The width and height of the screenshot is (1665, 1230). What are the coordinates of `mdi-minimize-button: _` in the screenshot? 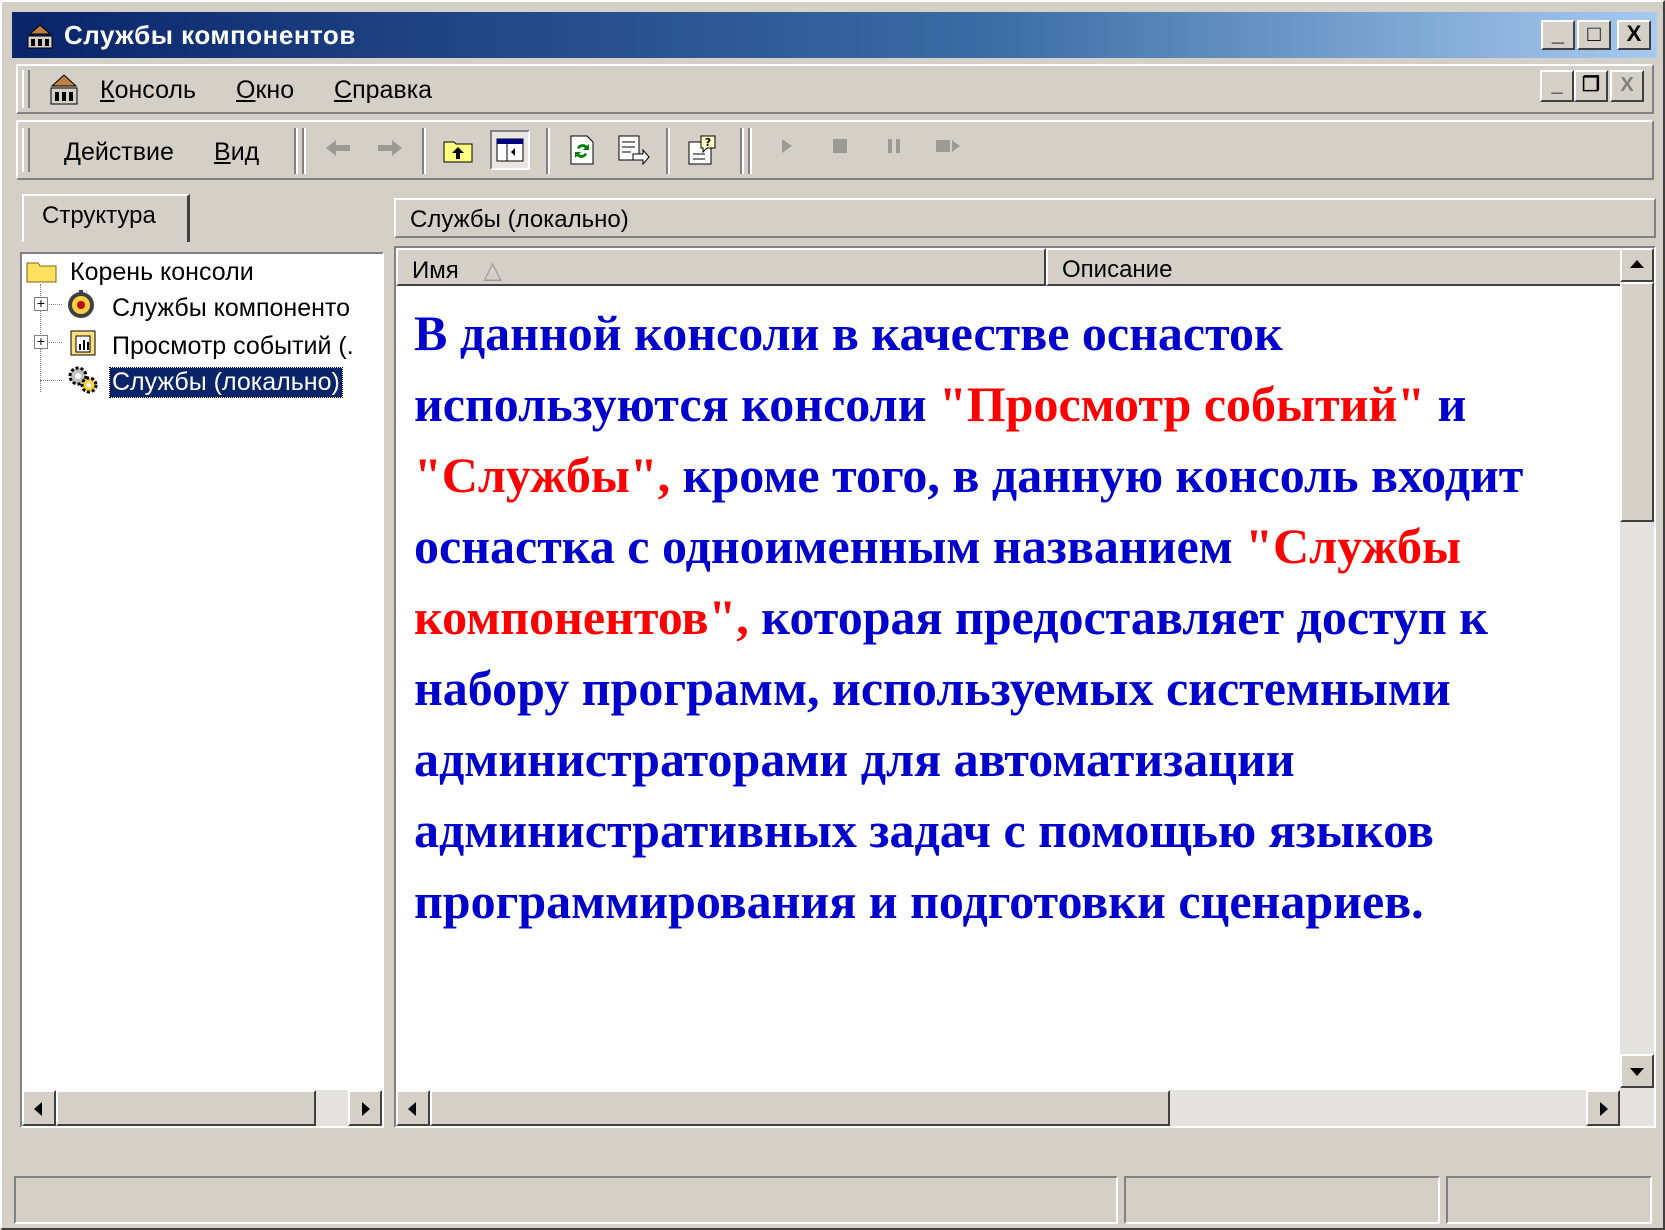 It's located at (1557, 86).